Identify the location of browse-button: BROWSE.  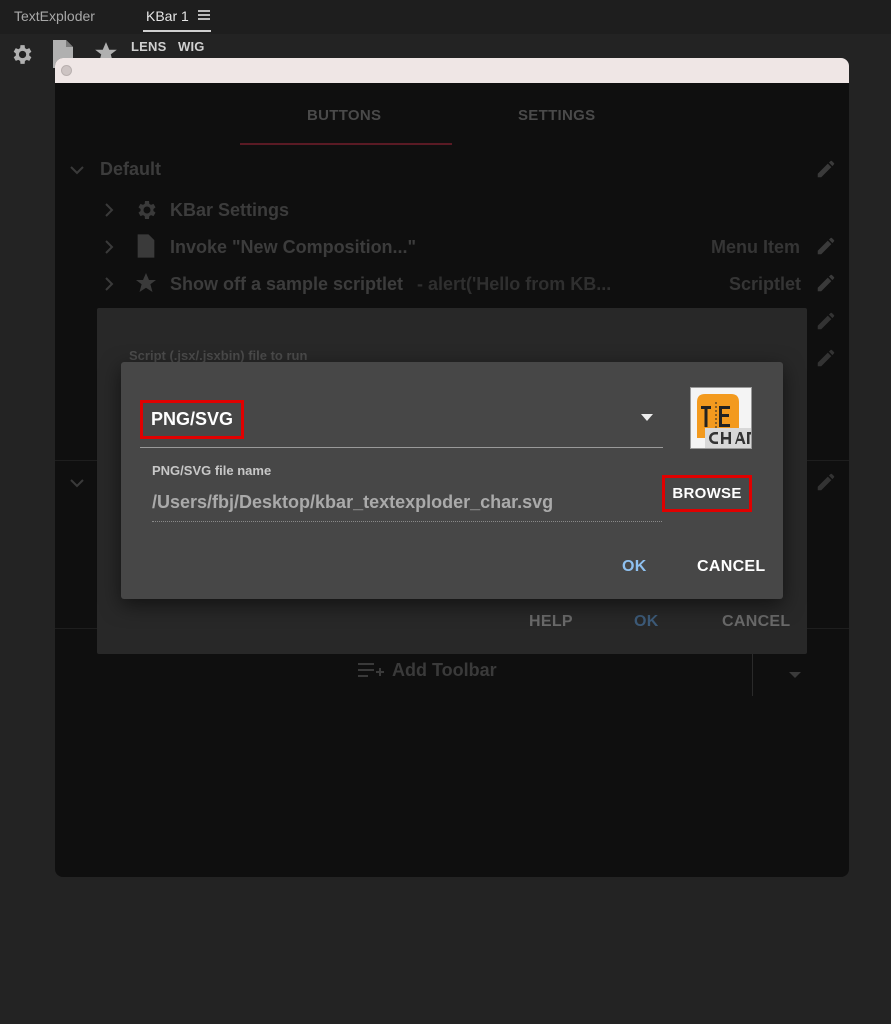
(707, 493).